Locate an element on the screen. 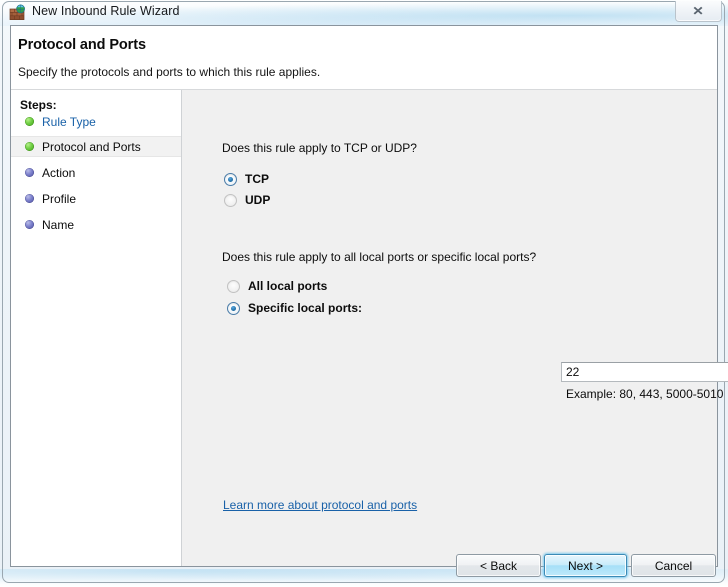 This screenshot has height=587, width=728. firewall-globe-icon is located at coordinates (17, 12).